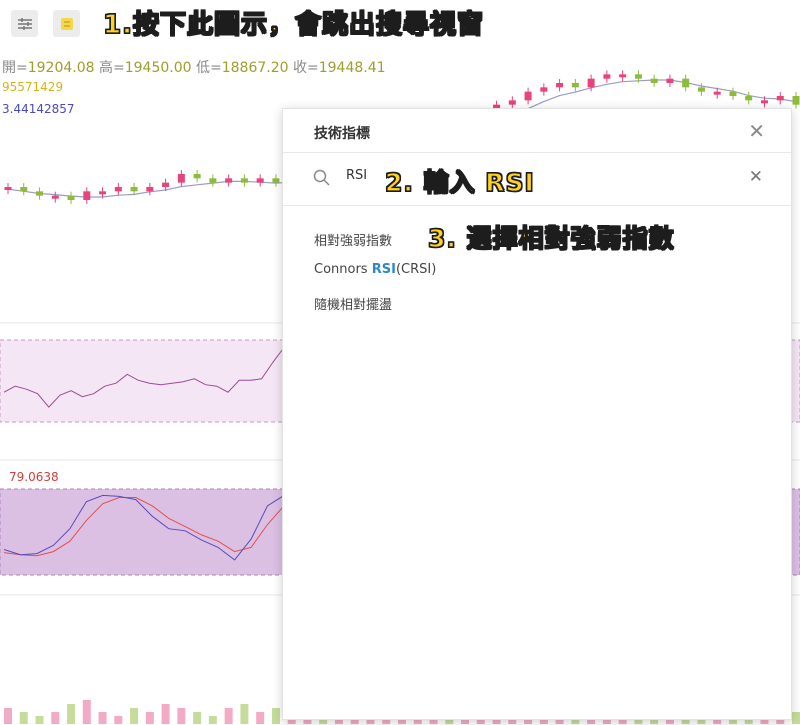  Describe the element at coordinates (15, 68) in the screenshot. I see `open-label: 開=` at that location.